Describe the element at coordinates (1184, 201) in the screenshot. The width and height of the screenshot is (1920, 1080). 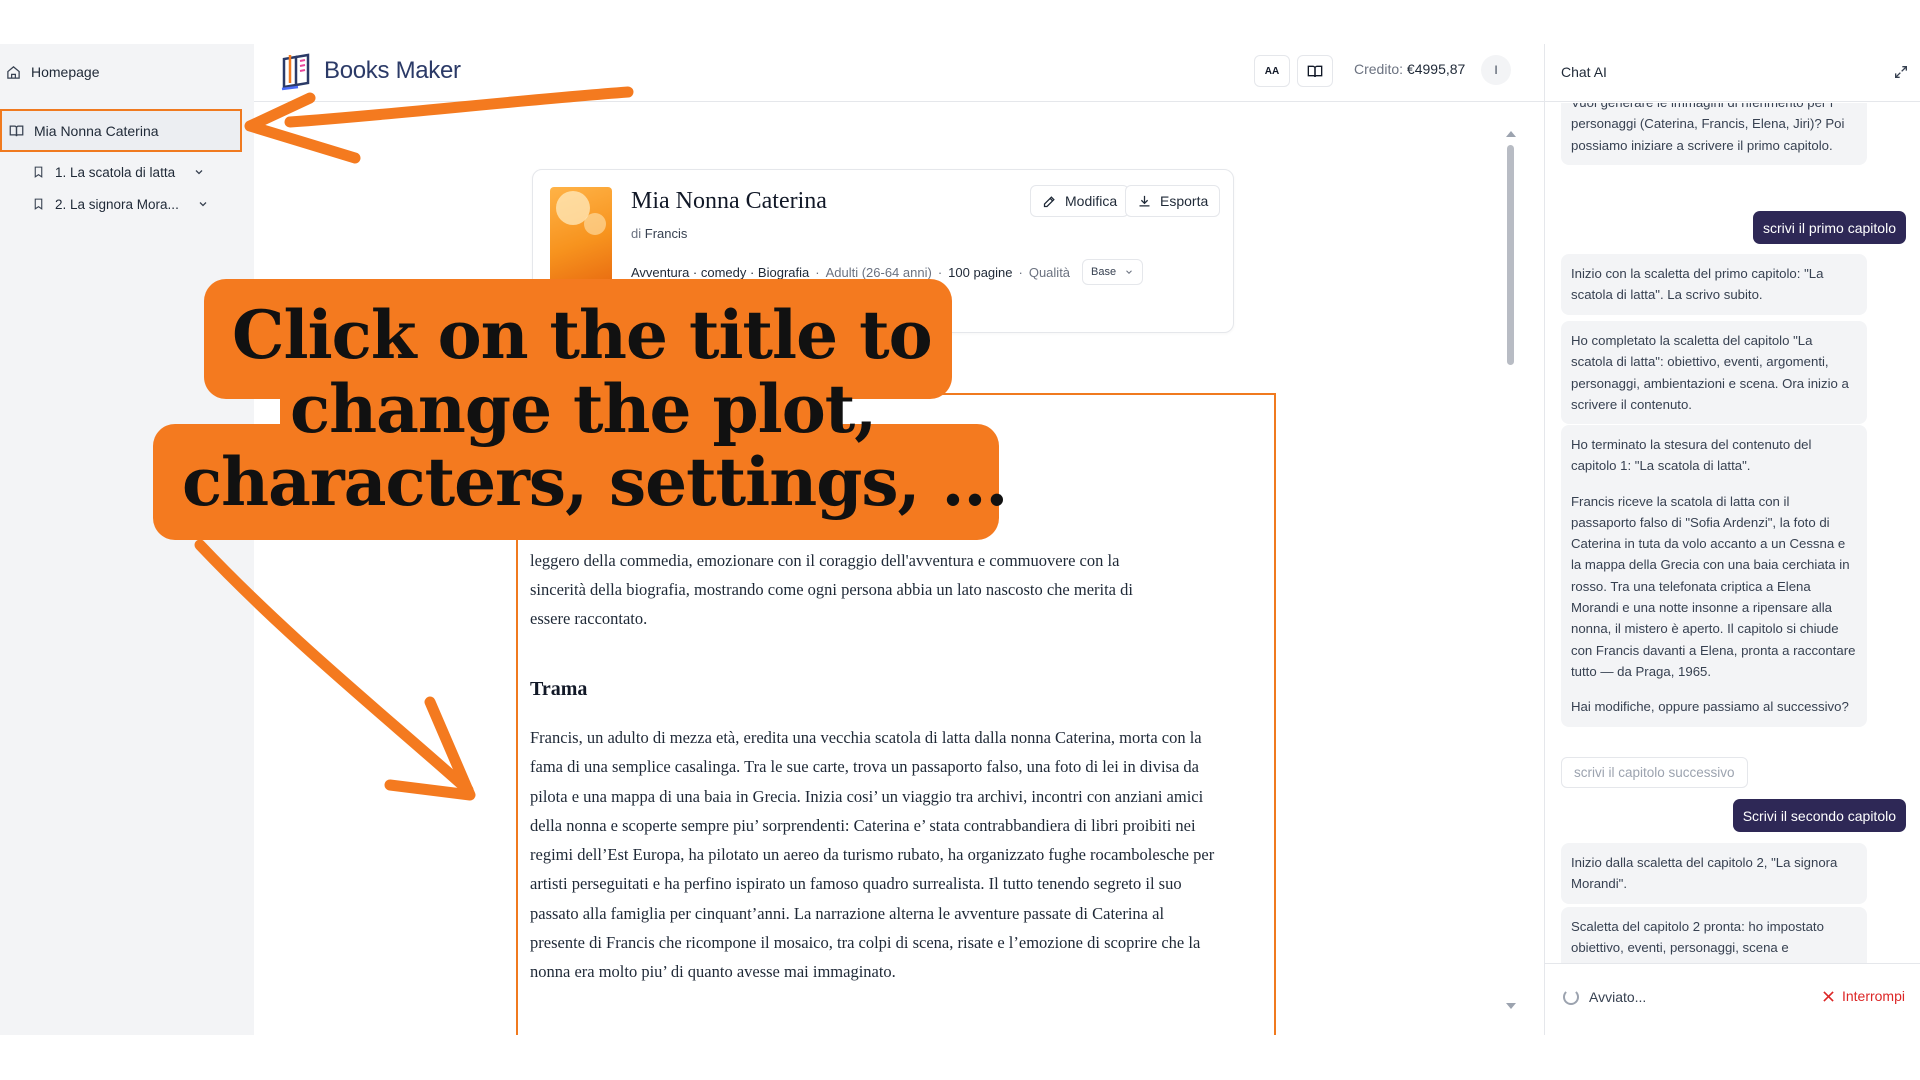
I see `export-label: Esporta` at that location.